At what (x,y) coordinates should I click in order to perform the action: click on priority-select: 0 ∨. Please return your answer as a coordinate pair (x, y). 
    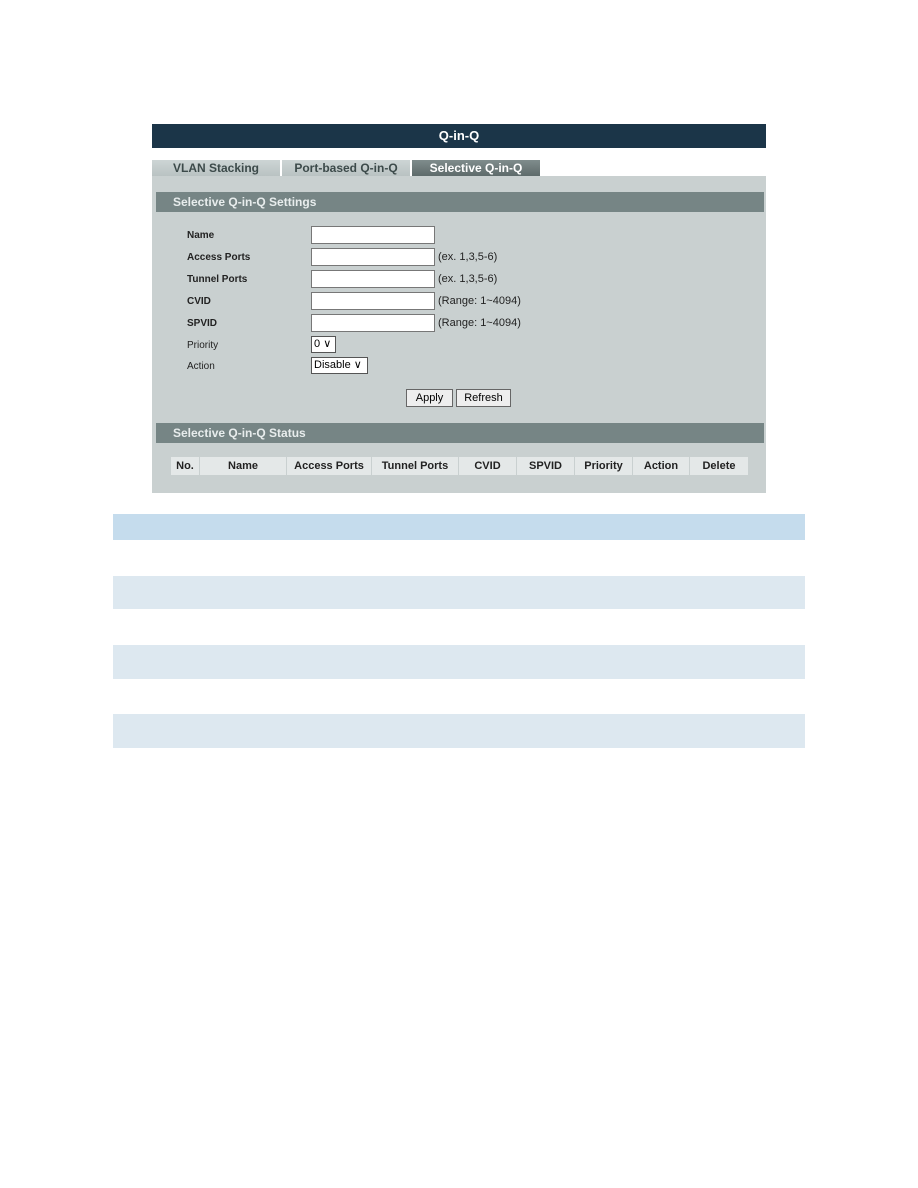
    Looking at the image, I should click on (323, 344).